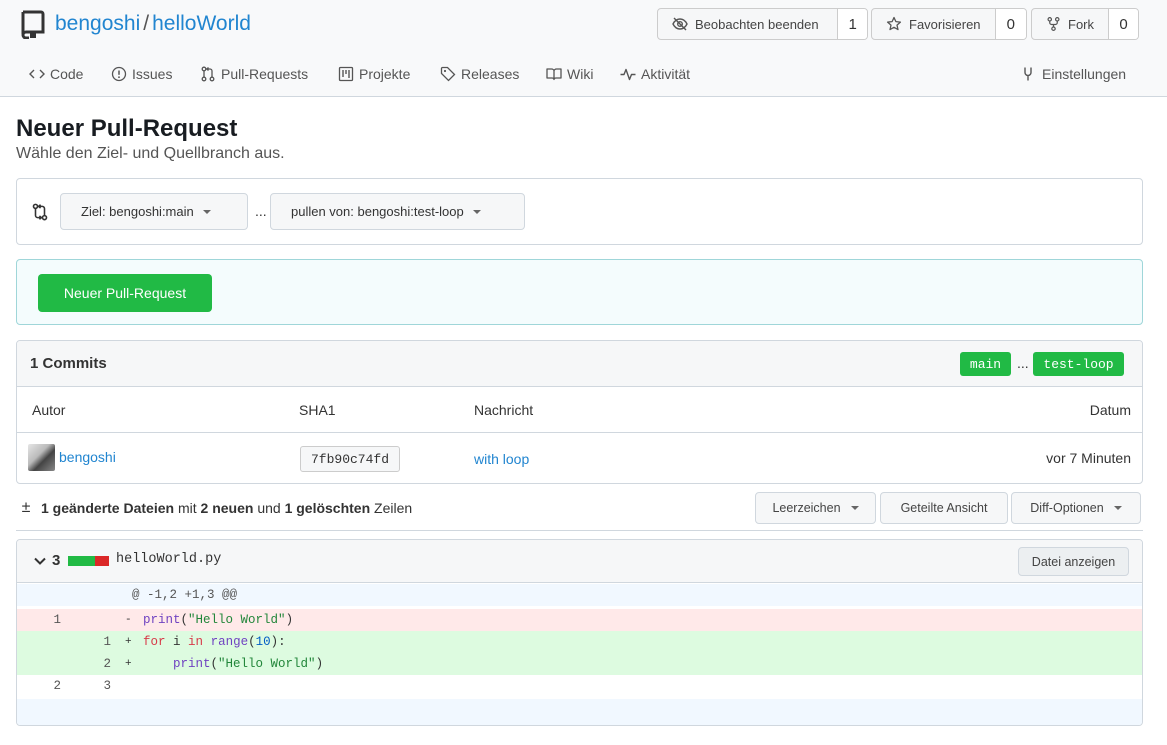 The width and height of the screenshot is (1167, 745). Describe the element at coordinates (40, 212) in the screenshot. I see `compare-icon` at that location.